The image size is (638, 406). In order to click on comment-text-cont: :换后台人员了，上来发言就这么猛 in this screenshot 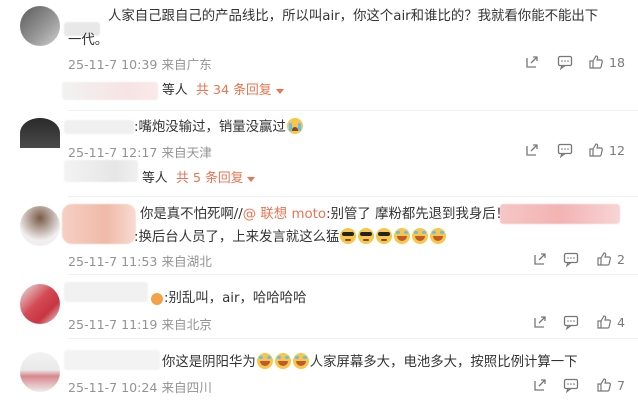, I will do `click(290, 237)`.